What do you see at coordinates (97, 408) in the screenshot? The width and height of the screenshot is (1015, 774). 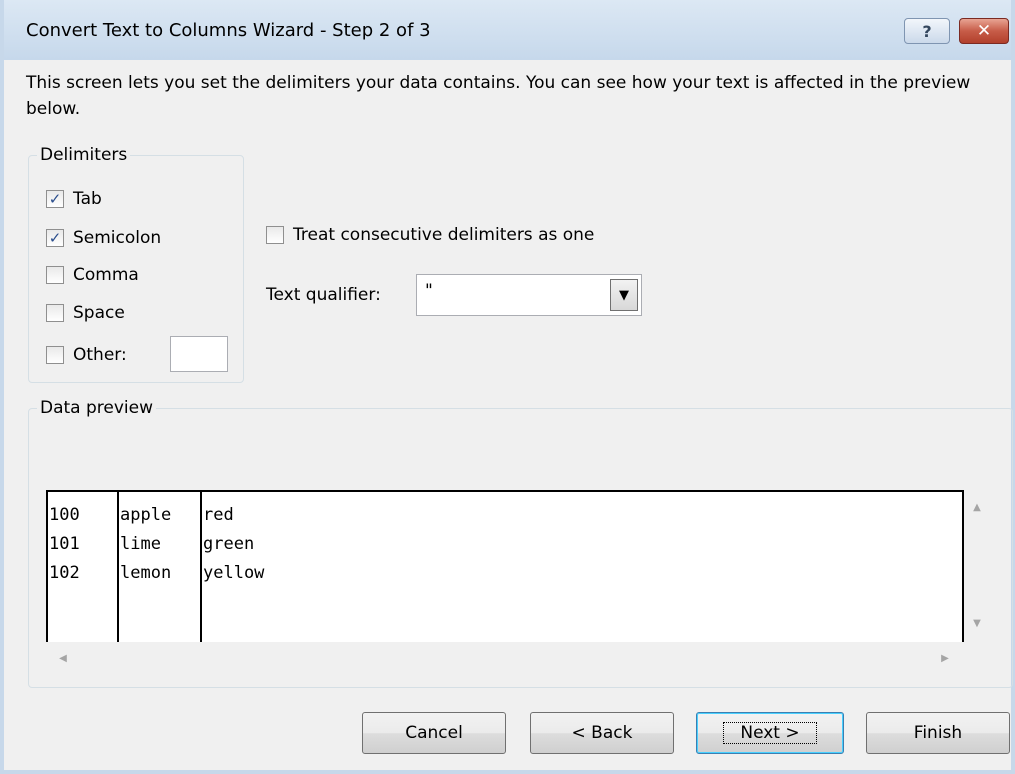 I see `data-preview-legend: Data preview` at bounding box center [97, 408].